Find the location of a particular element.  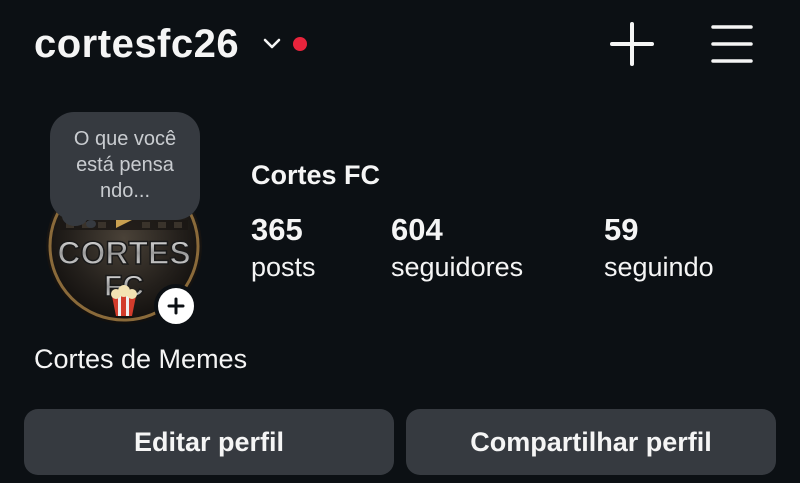

thought-line-2: está pensa is located at coordinates (125, 165).